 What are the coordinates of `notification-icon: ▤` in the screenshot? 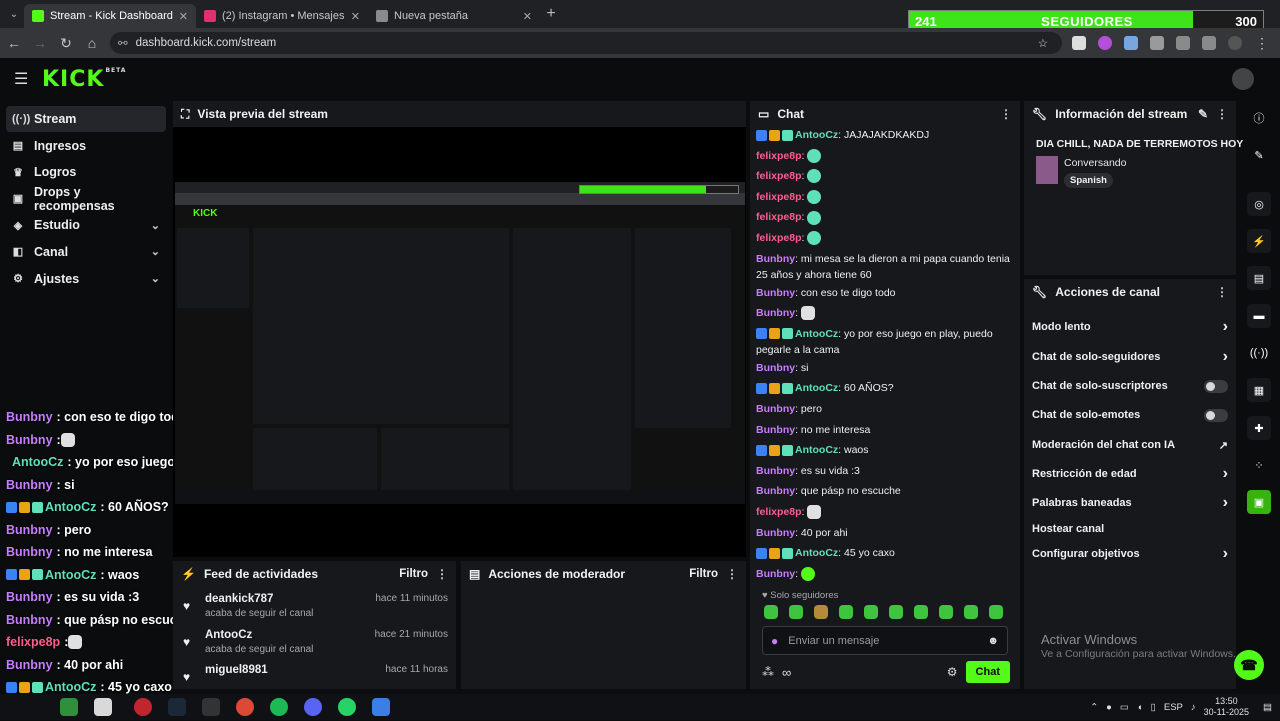 It's located at (1267, 707).